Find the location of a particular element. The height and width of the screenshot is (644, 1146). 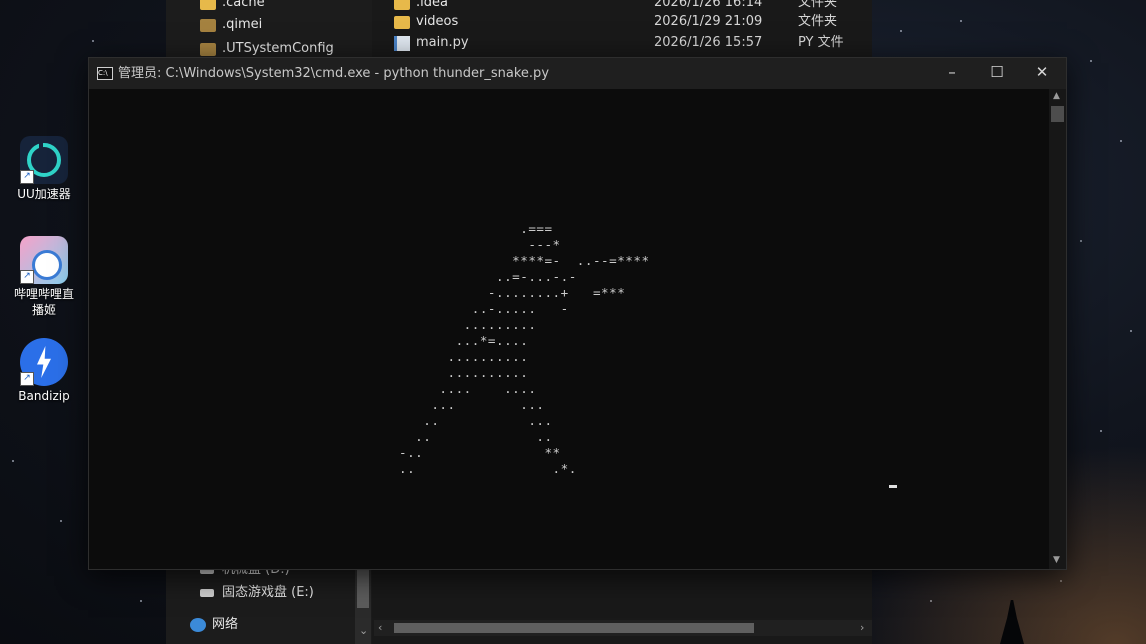

close-button: ✕ is located at coordinates (1042, 73).